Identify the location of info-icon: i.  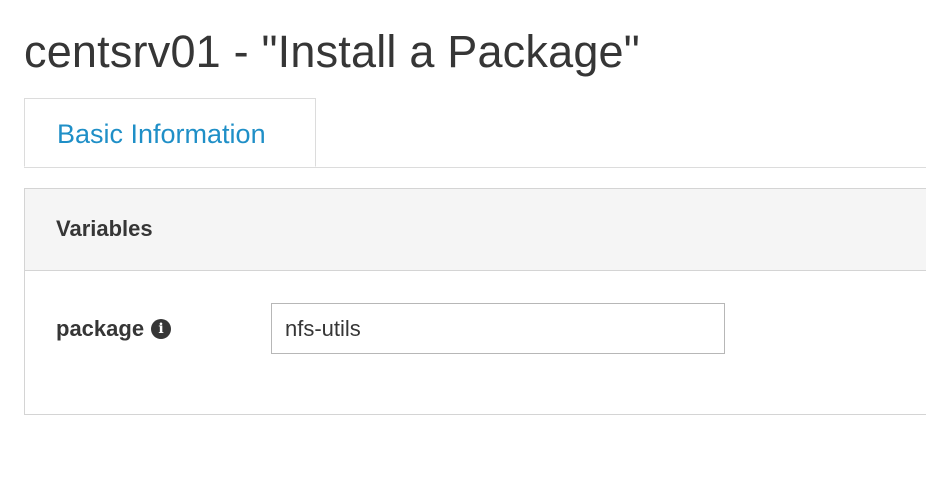
(161, 329).